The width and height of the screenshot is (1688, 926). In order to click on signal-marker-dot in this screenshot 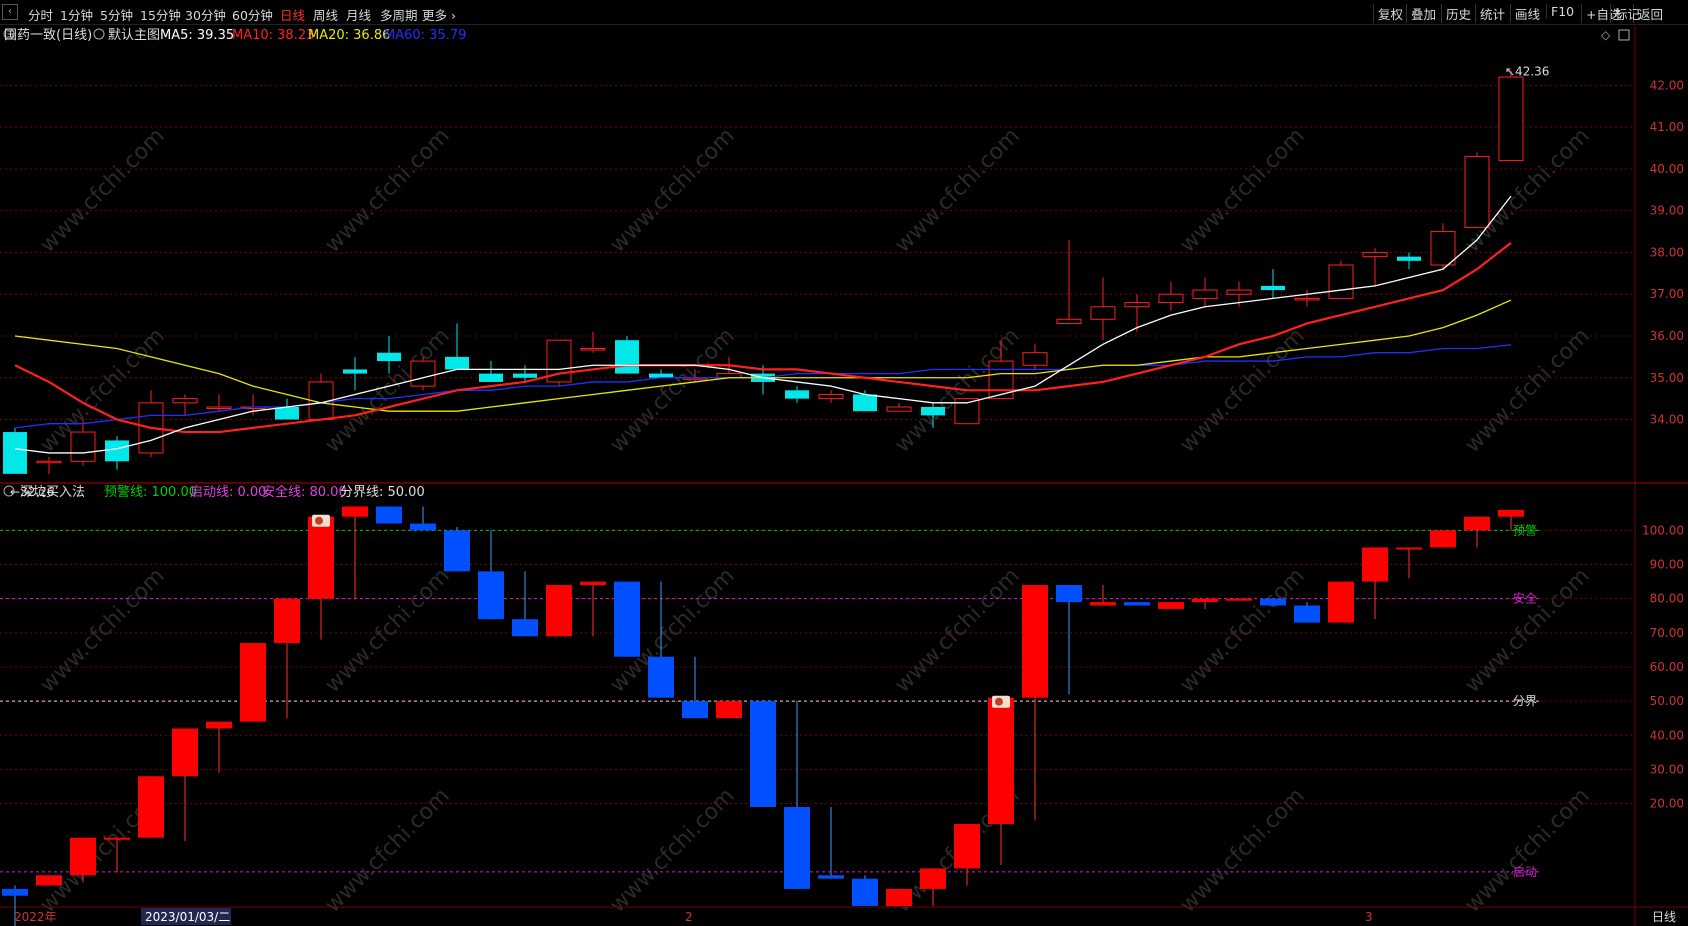, I will do `click(999, 701)`.